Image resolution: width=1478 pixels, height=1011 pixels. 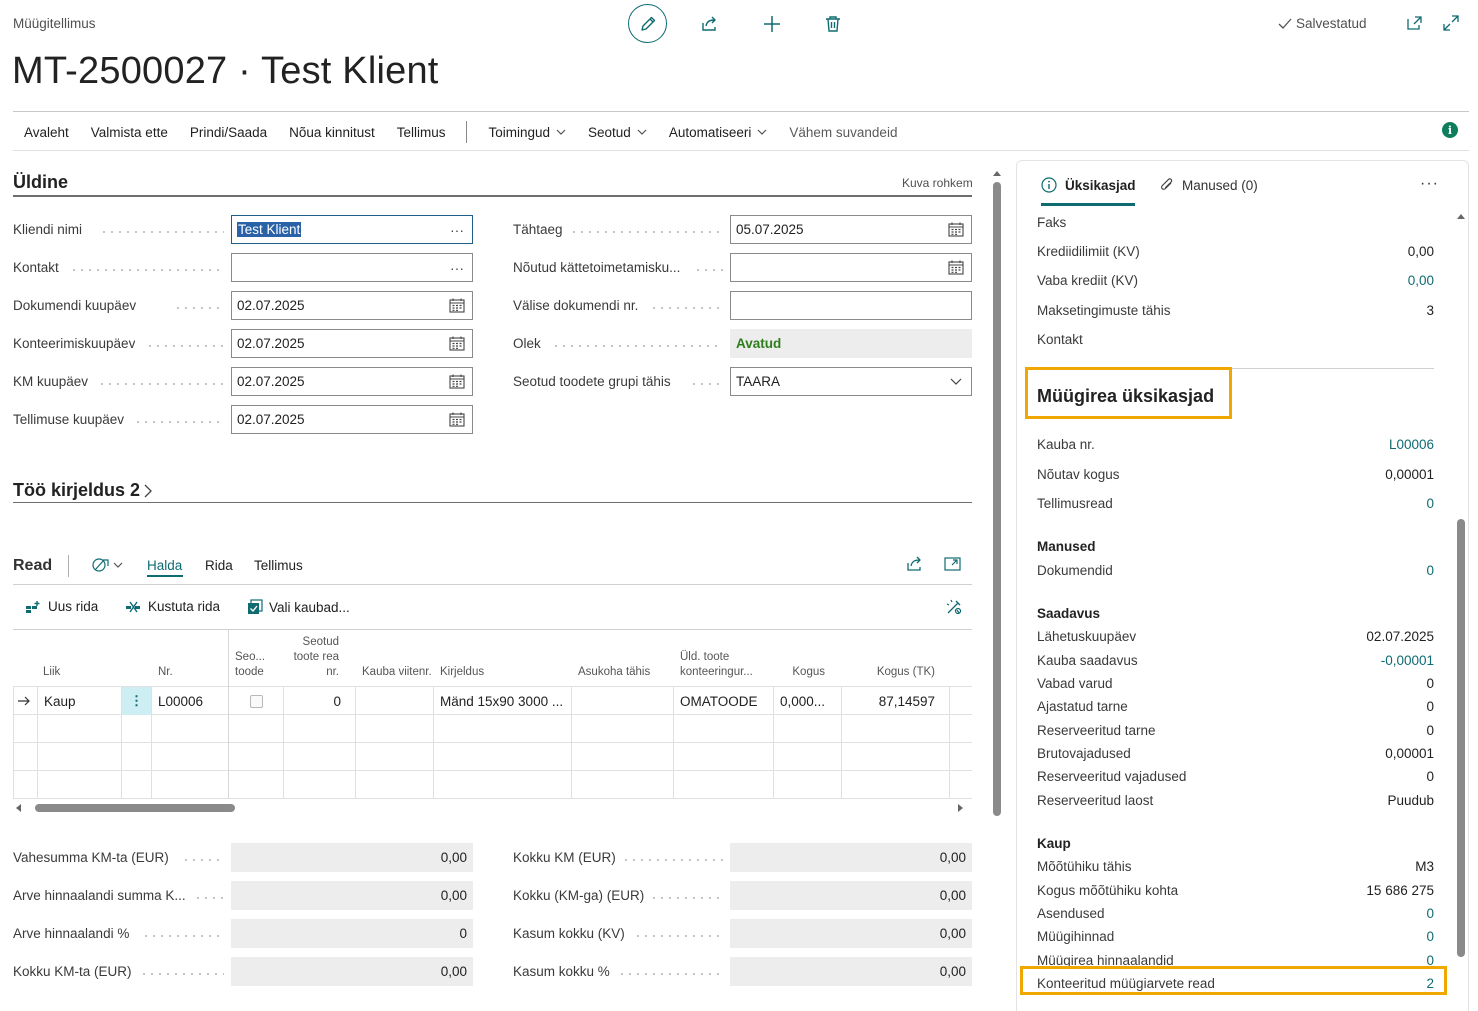 I want to click on tab-line: Rida, so click(x=219, y=565).